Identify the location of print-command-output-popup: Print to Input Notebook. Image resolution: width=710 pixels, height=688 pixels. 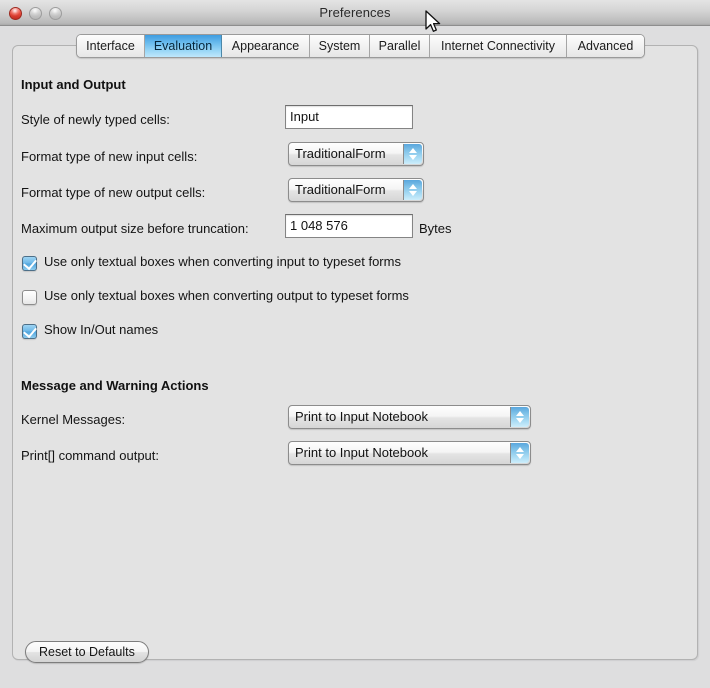
(409, 453).